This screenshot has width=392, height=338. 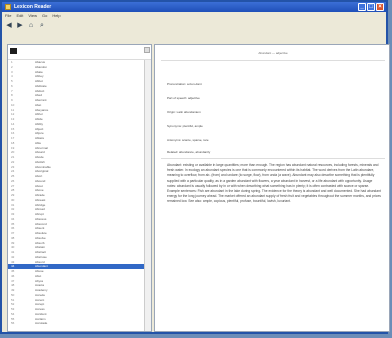 I want to click on entry-header: Abundant — adjective, so click(x=273, y=53).